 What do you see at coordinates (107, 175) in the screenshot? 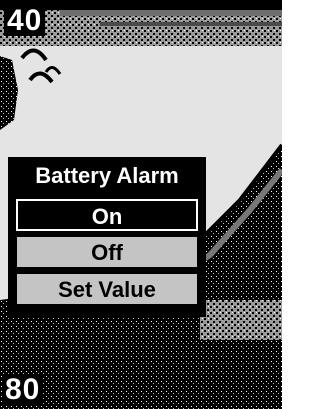
I see `menu-title: Battery Alarm` at bounding box center [107, 175].